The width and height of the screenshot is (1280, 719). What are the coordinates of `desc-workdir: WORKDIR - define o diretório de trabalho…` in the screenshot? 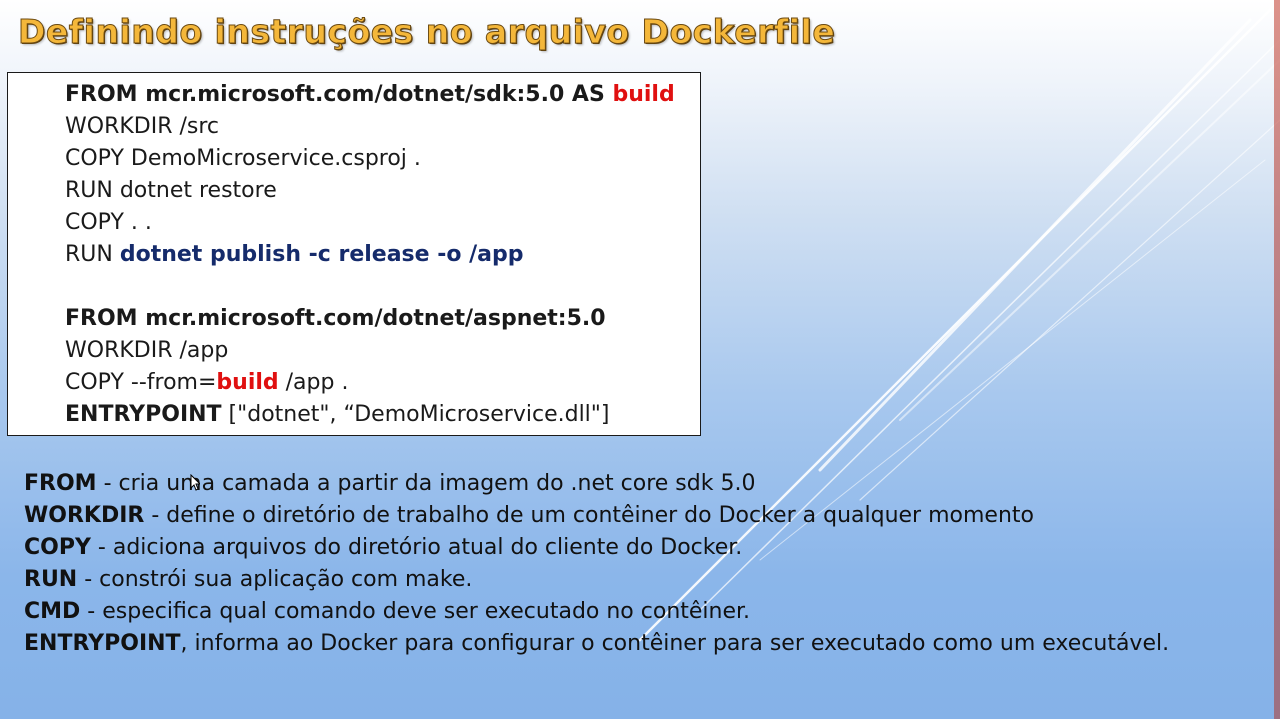 It's located at (529, 515).